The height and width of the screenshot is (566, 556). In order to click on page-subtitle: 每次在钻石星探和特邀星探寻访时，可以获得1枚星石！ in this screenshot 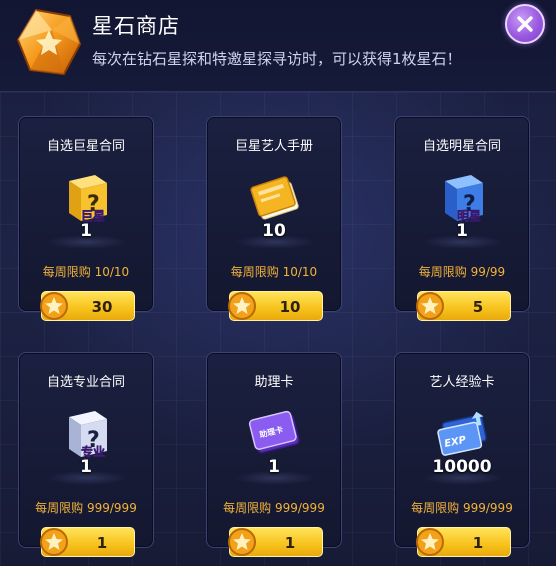, I will do `click(277, 59)`.